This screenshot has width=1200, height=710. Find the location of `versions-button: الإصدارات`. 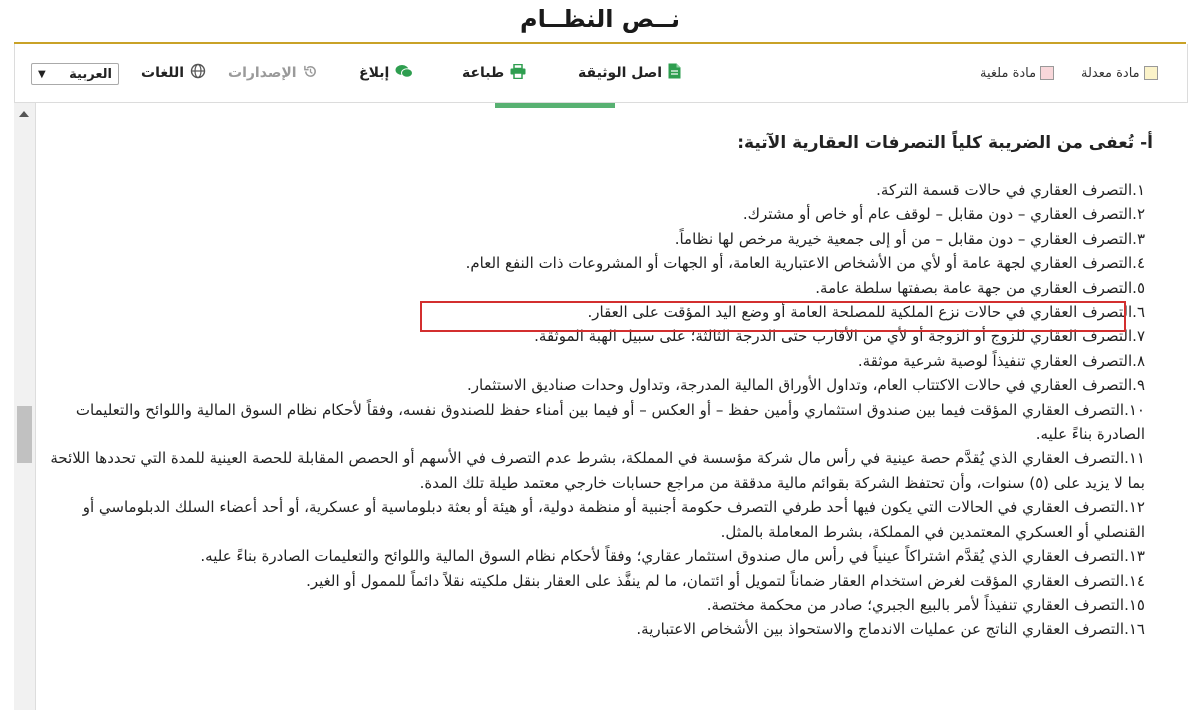

versions-button: الإصدارات is located at coordinates (273, 73).